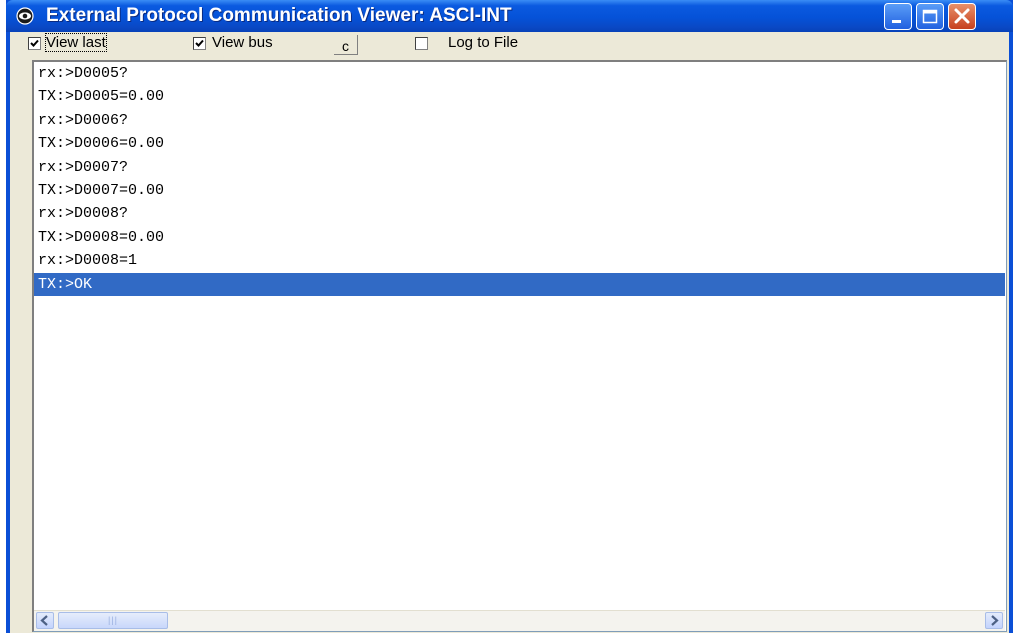  I want to click on scrollbar-thumb: |||, so click(113, 620).